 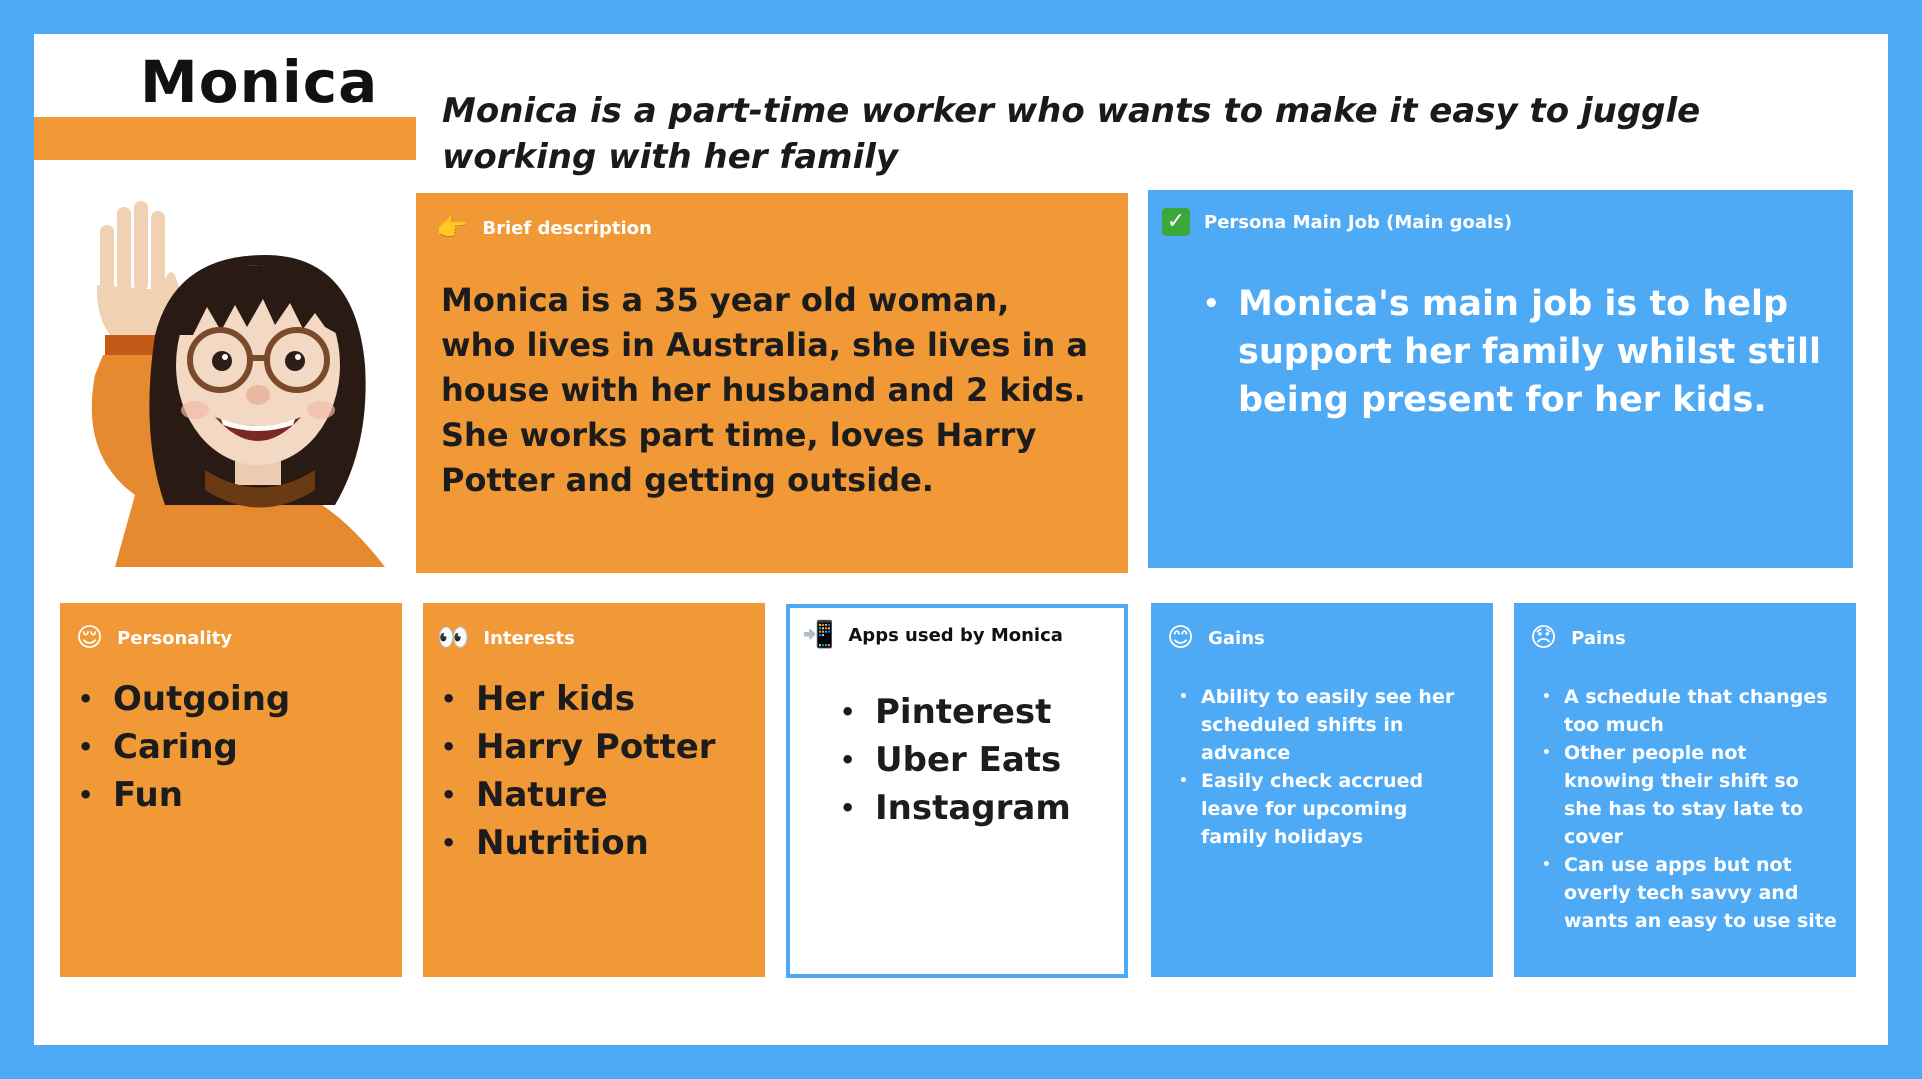 I want to click on list-item: Nature, so click(x=578, y=795).